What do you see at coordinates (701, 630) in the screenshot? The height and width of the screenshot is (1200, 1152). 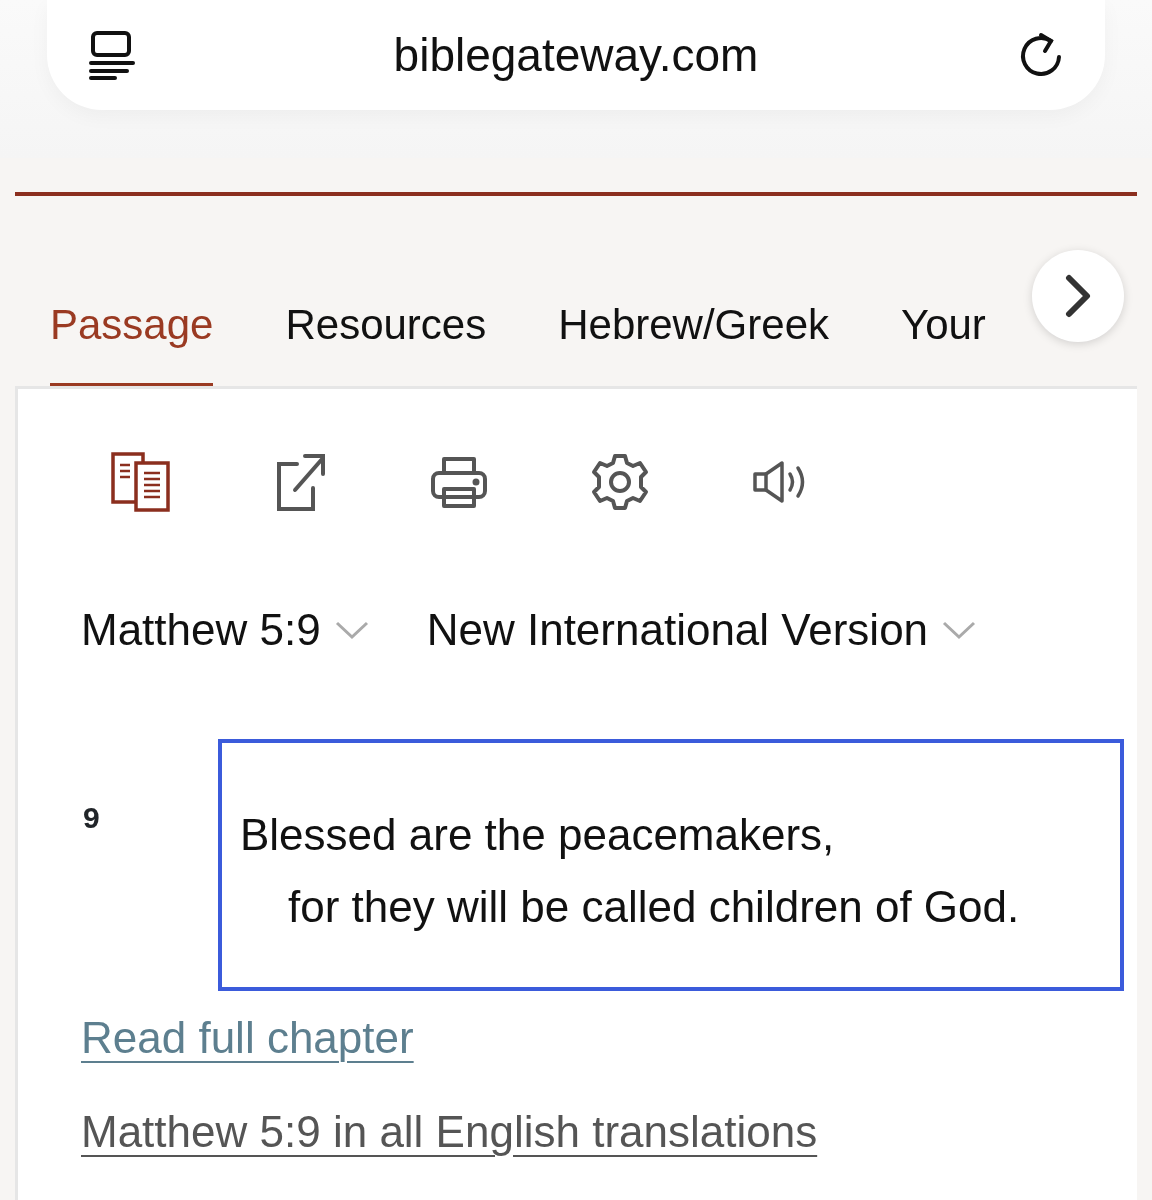 I see `dropdown: New International Version` at bounding box center [701, 630].